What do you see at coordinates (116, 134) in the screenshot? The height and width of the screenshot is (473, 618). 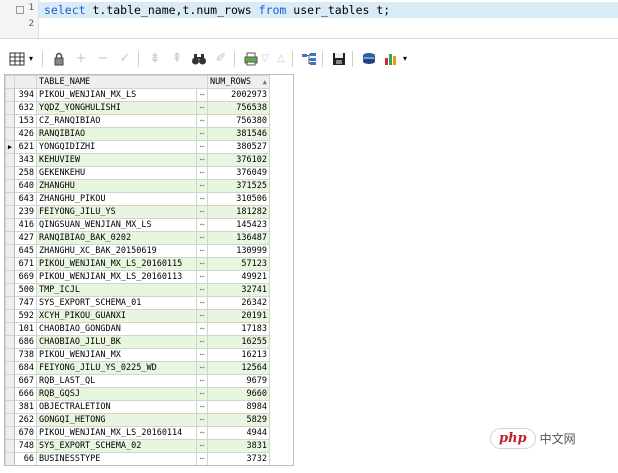 I see `cell-table-name: RANQIBIAO` at bounding box center [116, 134].